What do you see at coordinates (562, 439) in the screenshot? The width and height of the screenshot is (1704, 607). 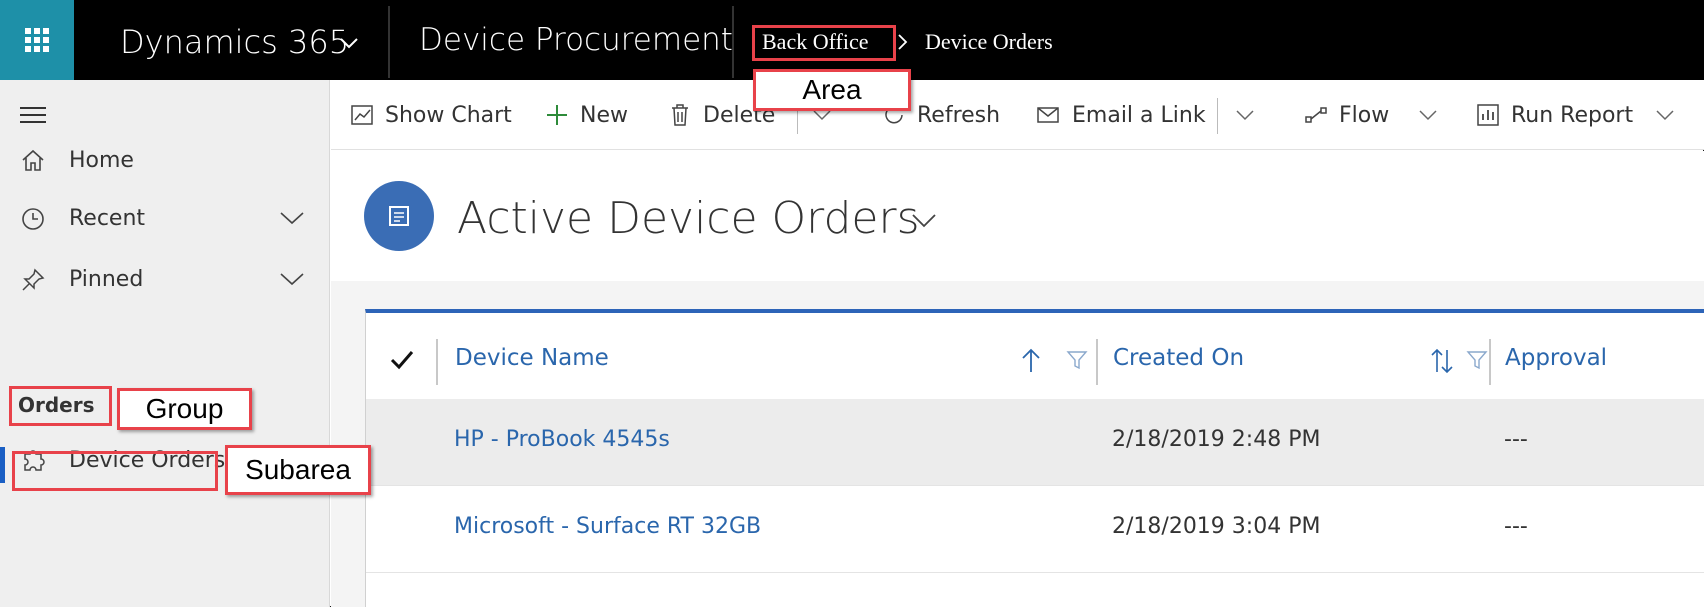 I see `device-name-link: HP - ProBook 4545s` at bounding box center [562, 439].